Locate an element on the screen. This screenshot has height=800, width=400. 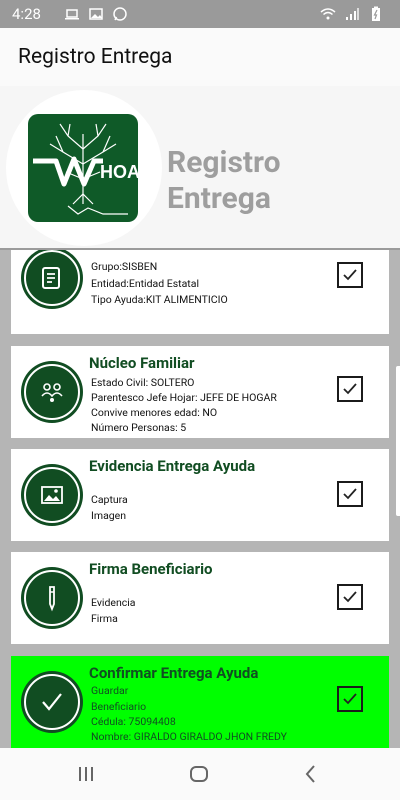
card-line: Nombre: GIRALDO GIRALDO JHON FREDY is located at coordinates (189, 736).